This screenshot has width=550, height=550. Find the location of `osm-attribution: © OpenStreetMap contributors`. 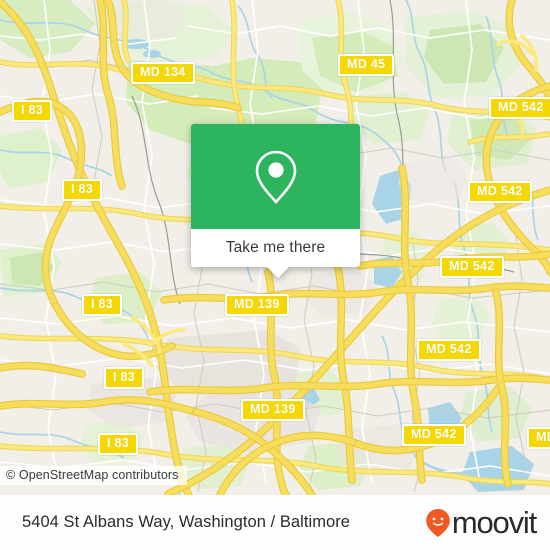

osm-attribution: © OpenStreetMap contributors is located at coordinates (93, 475).